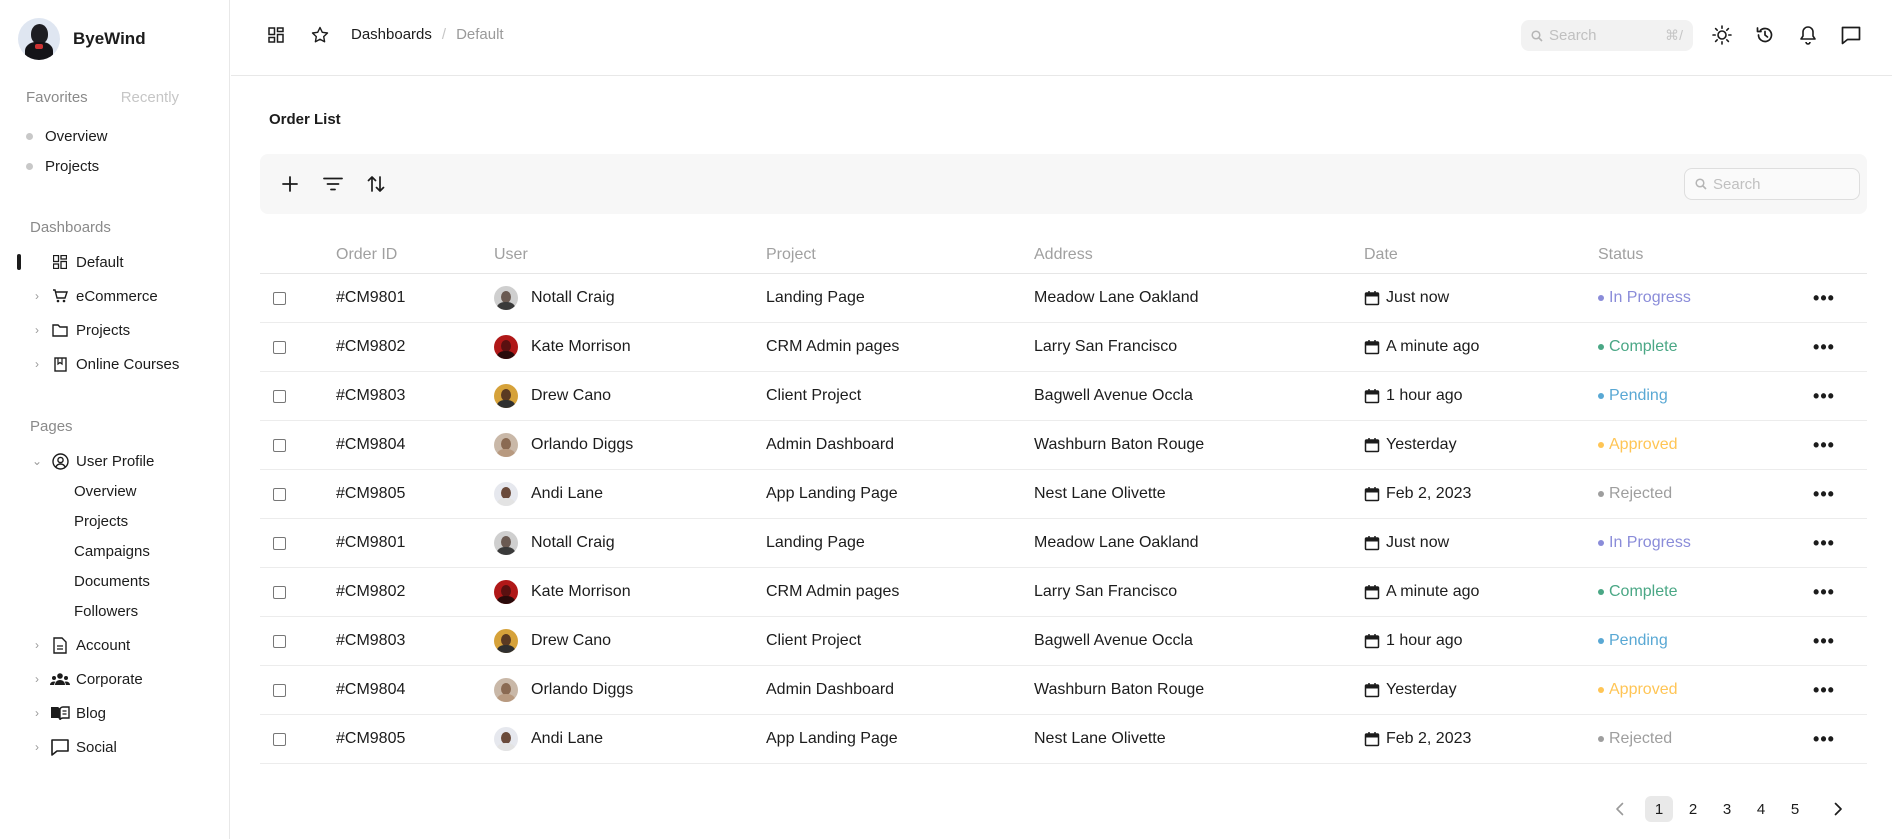 The image size is (1892, 839). What do you see at coordinates (567, 493) in the screenshot?
I see `user-name: Andi Lane` at bounding box center [567, 493].